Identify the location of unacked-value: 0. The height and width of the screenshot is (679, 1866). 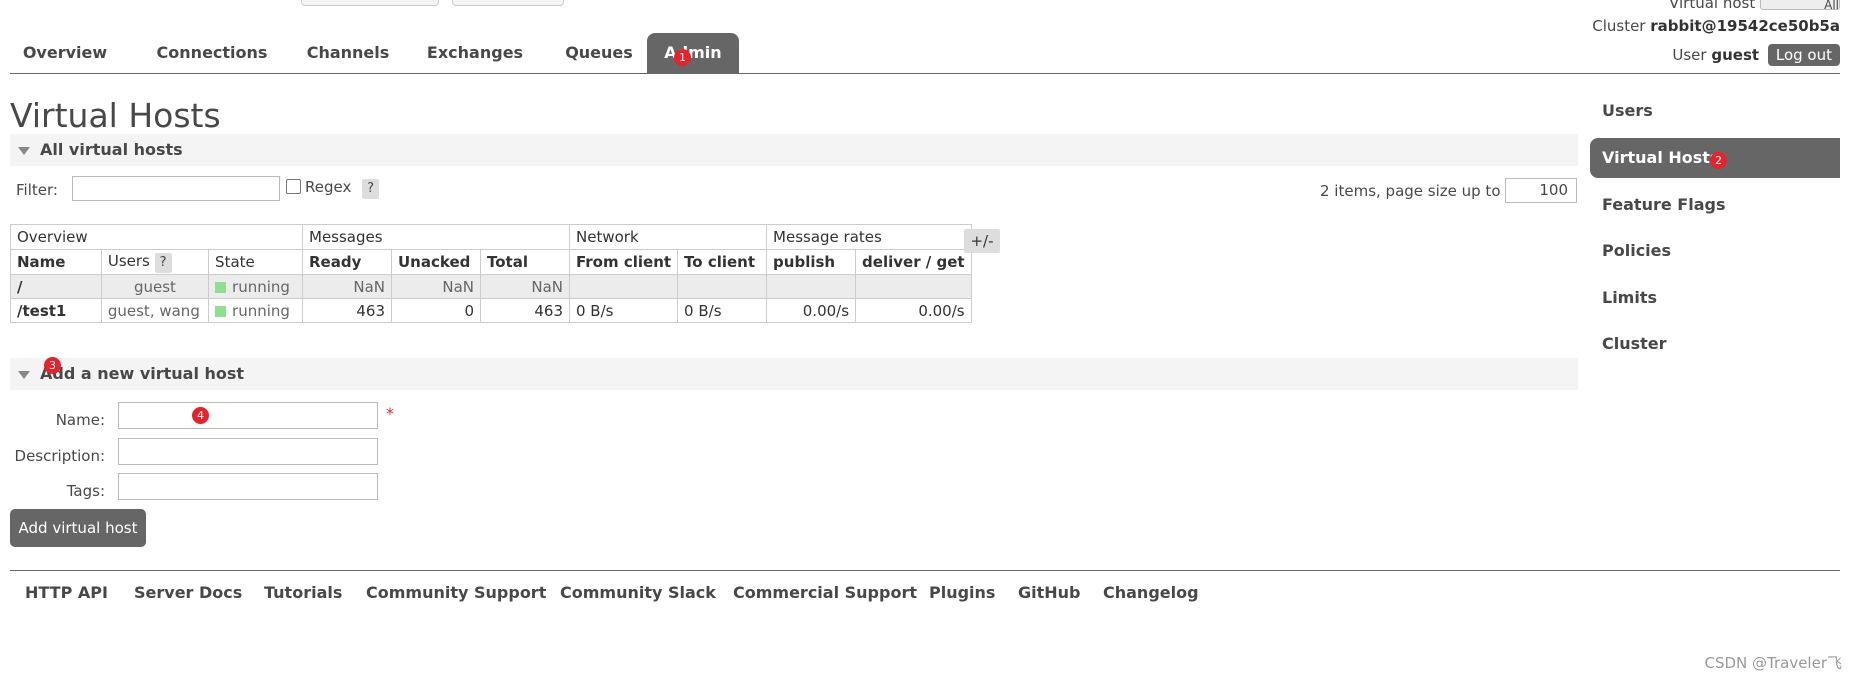
(436, 310).